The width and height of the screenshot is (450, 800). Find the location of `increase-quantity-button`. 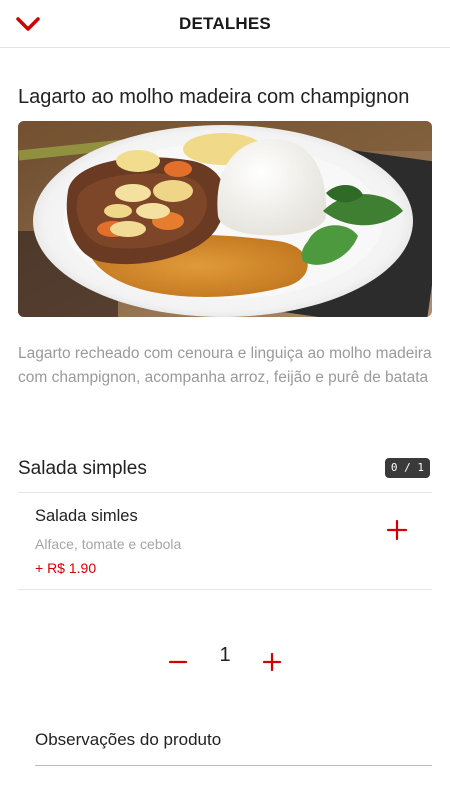

increase-quantity-button is located at coordinates (272, 662).